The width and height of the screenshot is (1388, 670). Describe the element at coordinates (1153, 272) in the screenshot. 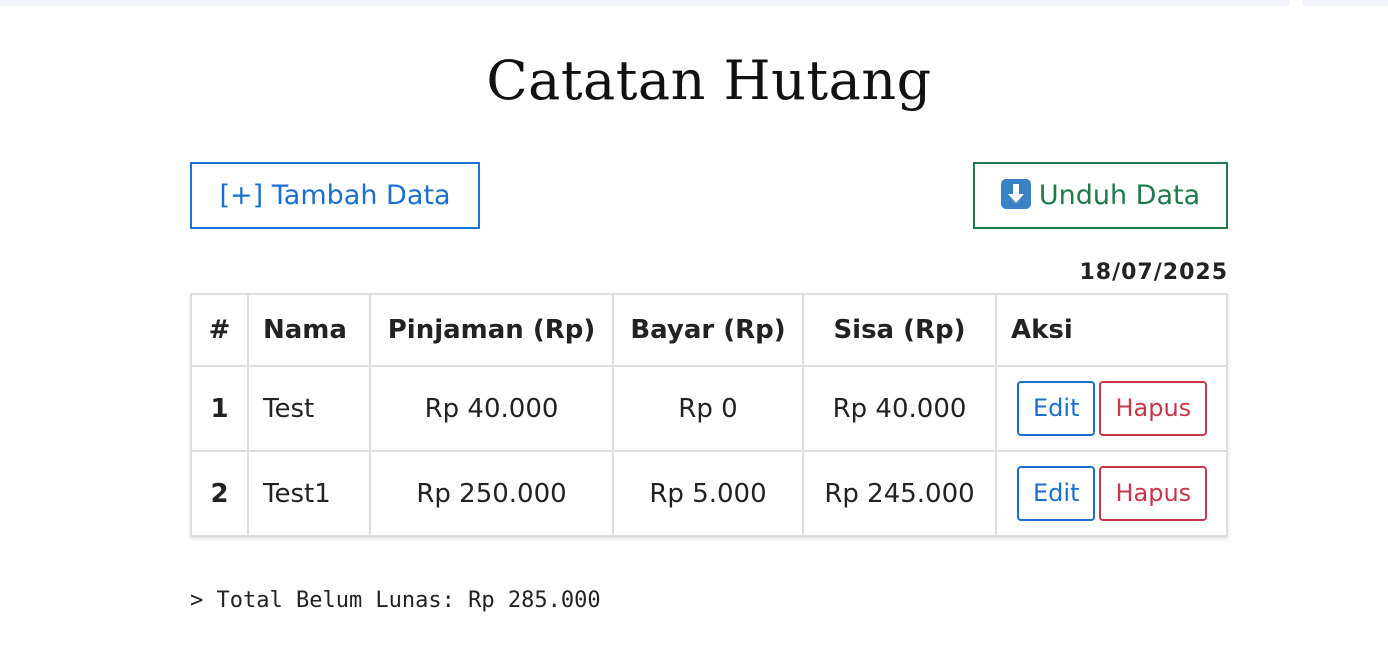

I see `current-date: 18/07/2025` at that location.